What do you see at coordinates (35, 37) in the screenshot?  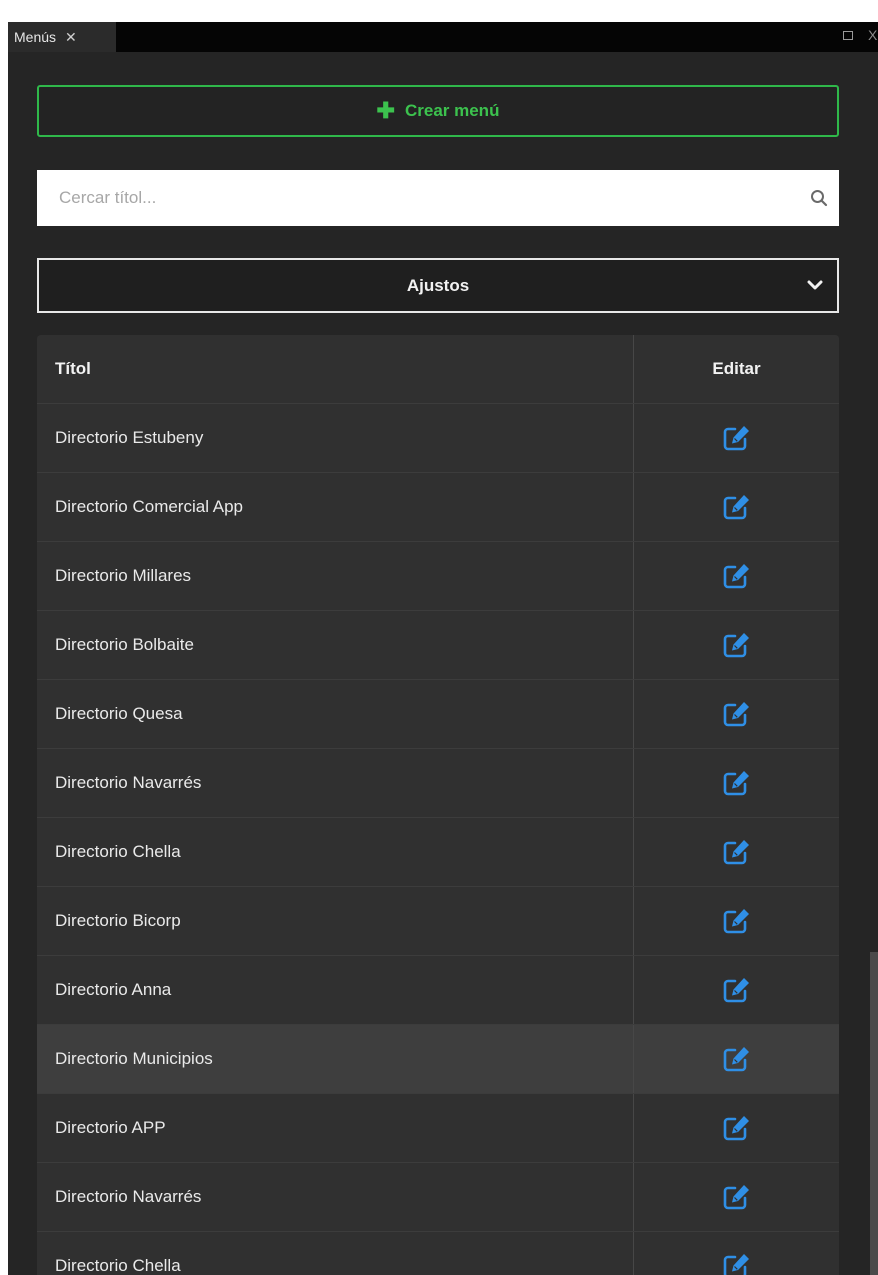 I see `tab-label: Menús` at bounding box center [35, 37].